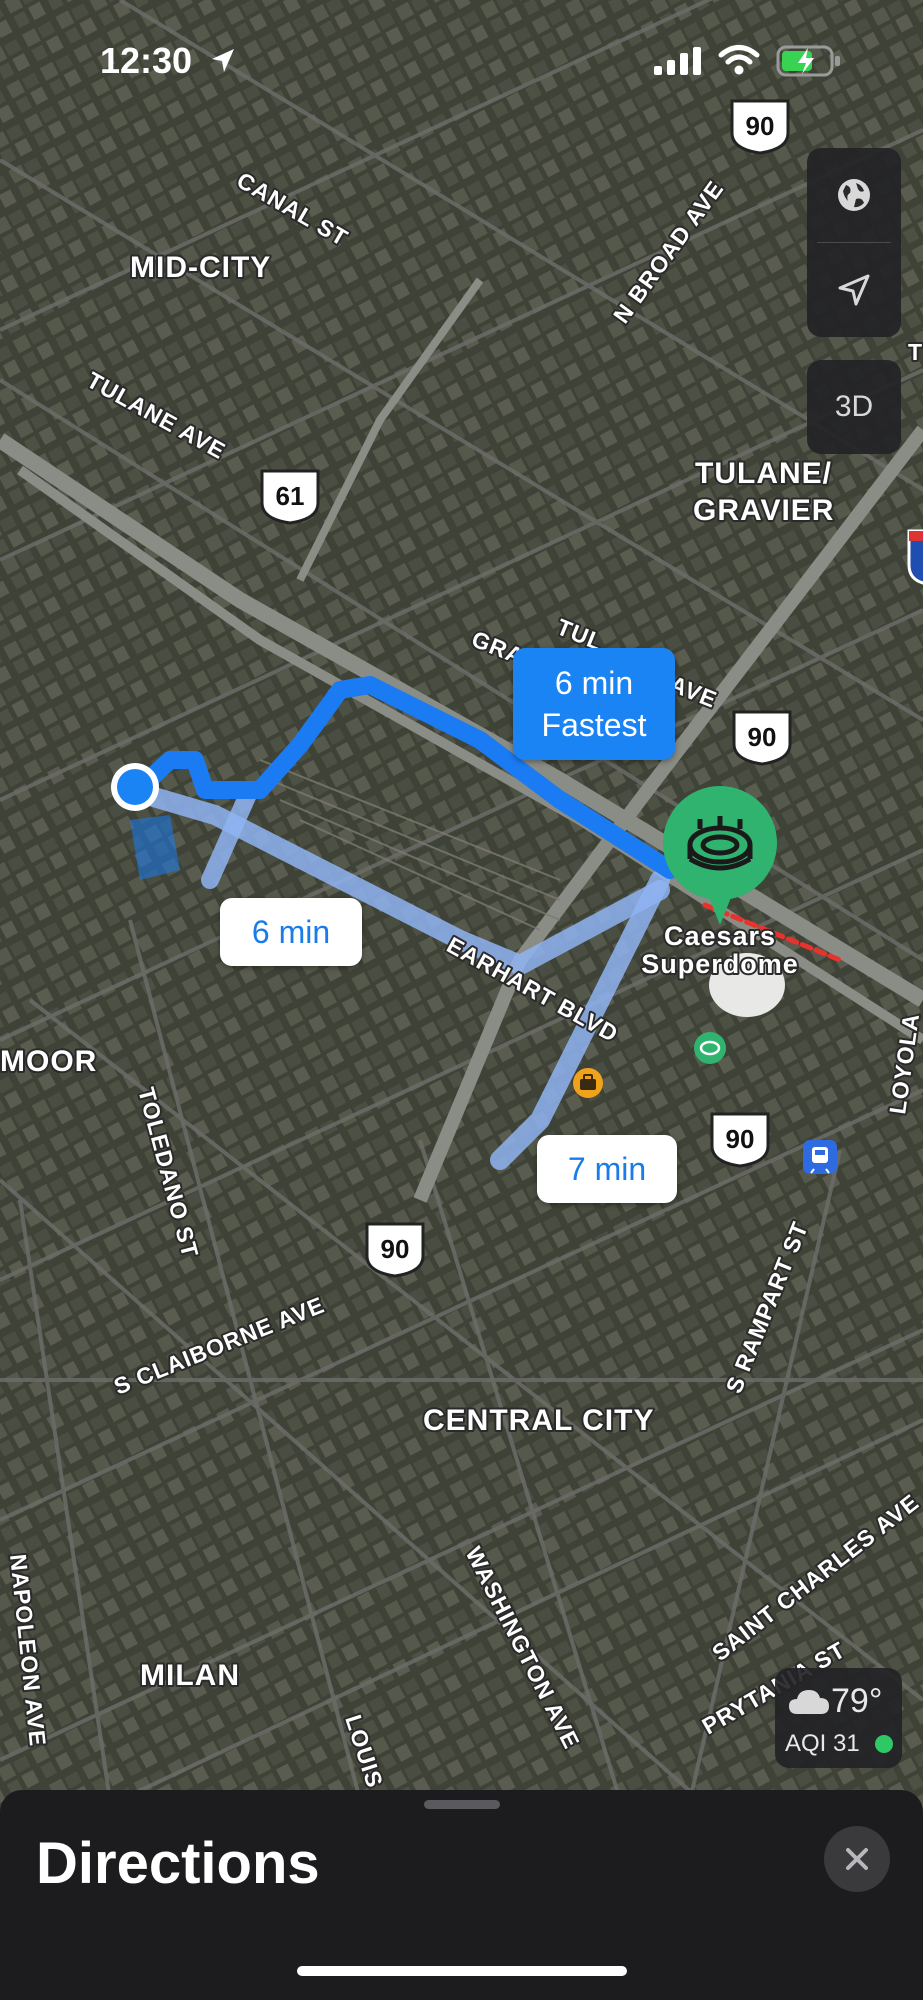  Describe the element at coordinates (820, 1157) in the screenshot. I see `train-station-icon` at that location.